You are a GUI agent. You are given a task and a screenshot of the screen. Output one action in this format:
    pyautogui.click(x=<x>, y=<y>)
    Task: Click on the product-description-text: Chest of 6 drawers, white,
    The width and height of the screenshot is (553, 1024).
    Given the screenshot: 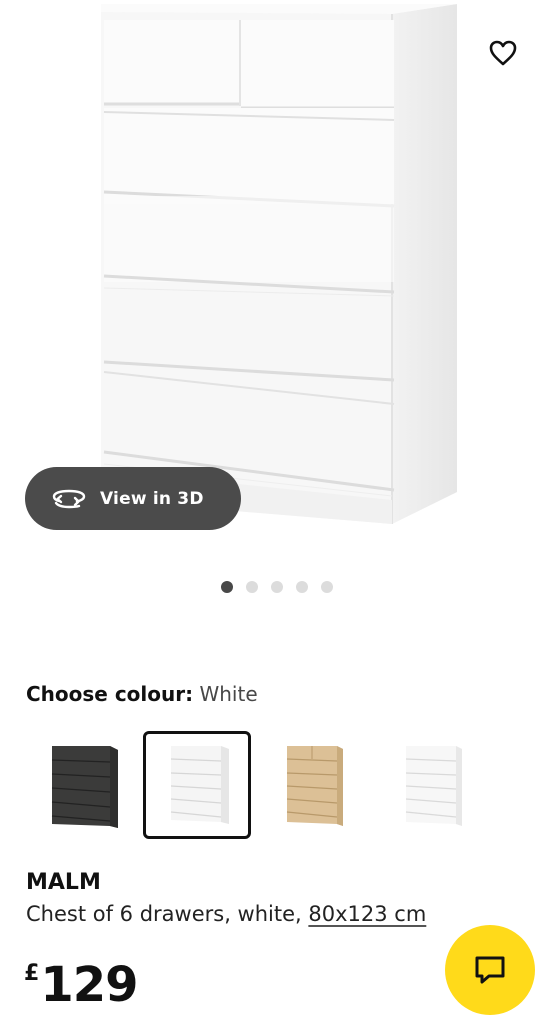 What is the action you would take?
    pyautogui.click(x=167, y=914)
    